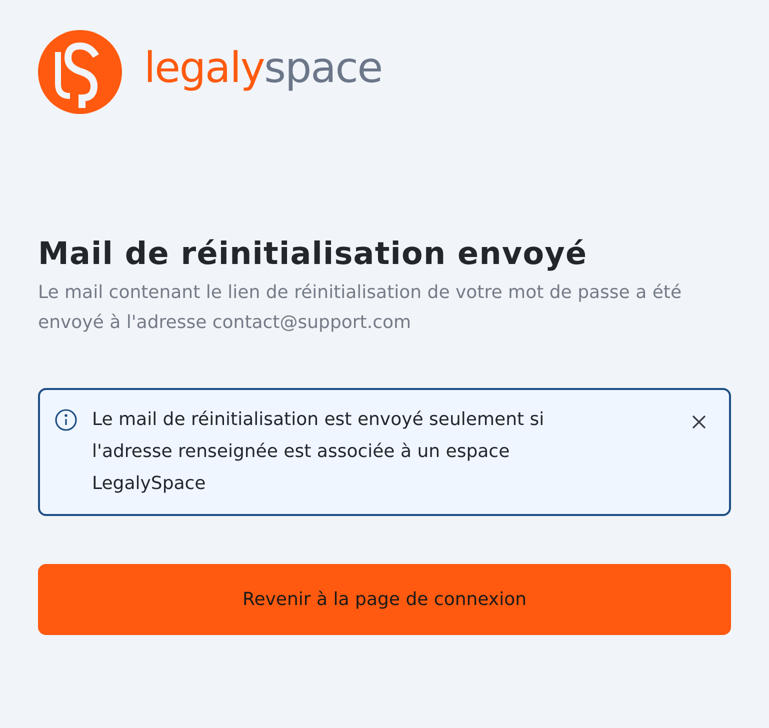  Describe the element at coordinates (66, 420) in the screenshot. I see `info-icon` at that location.